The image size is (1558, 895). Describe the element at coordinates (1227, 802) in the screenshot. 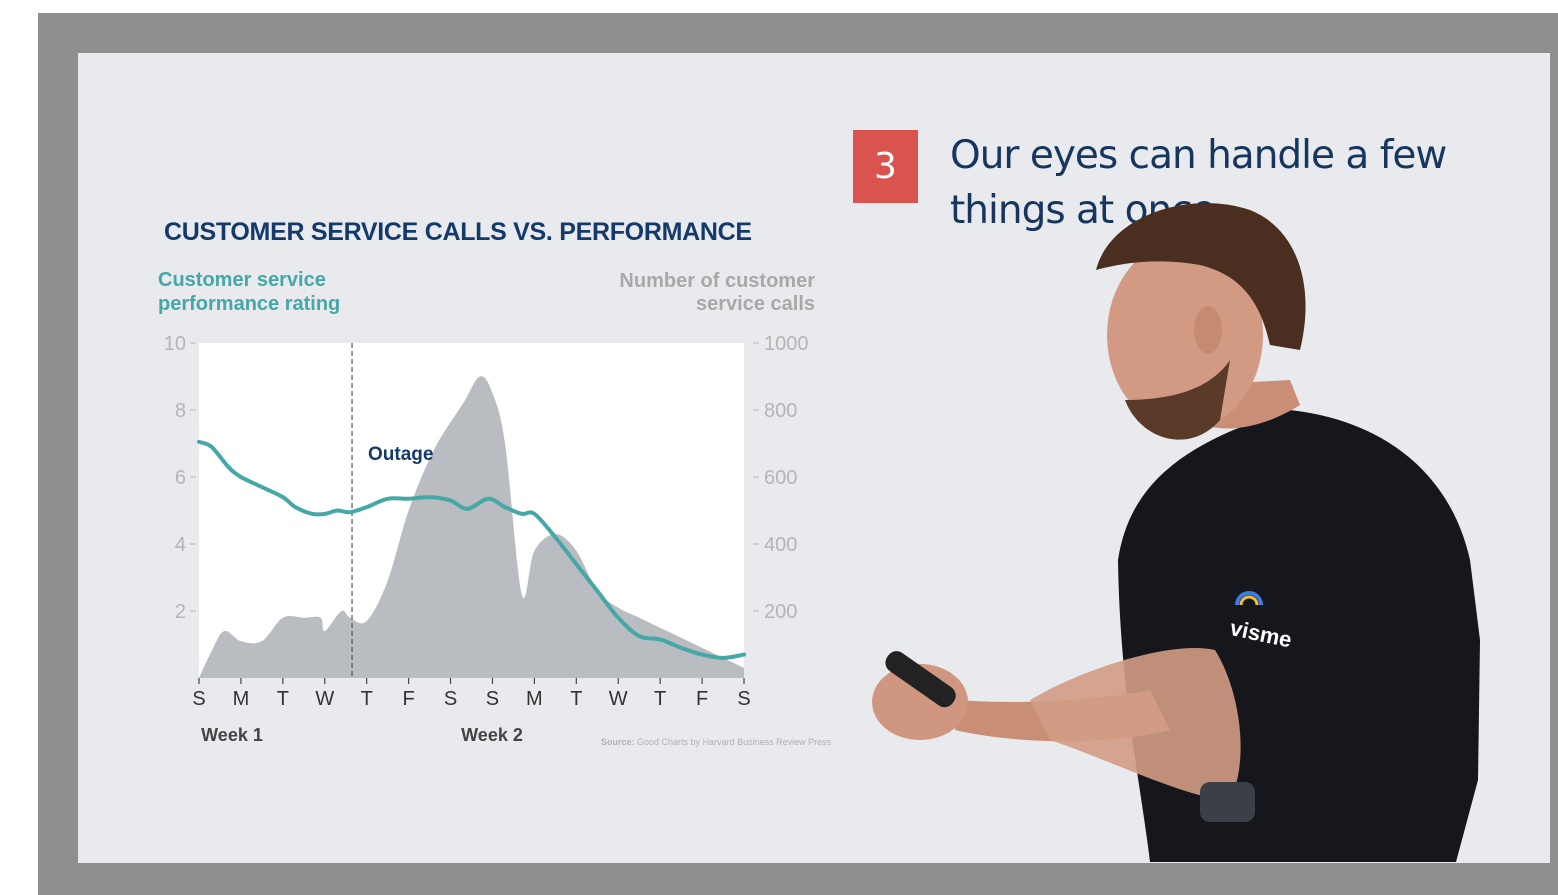

I see `wrist-watch` at that location.